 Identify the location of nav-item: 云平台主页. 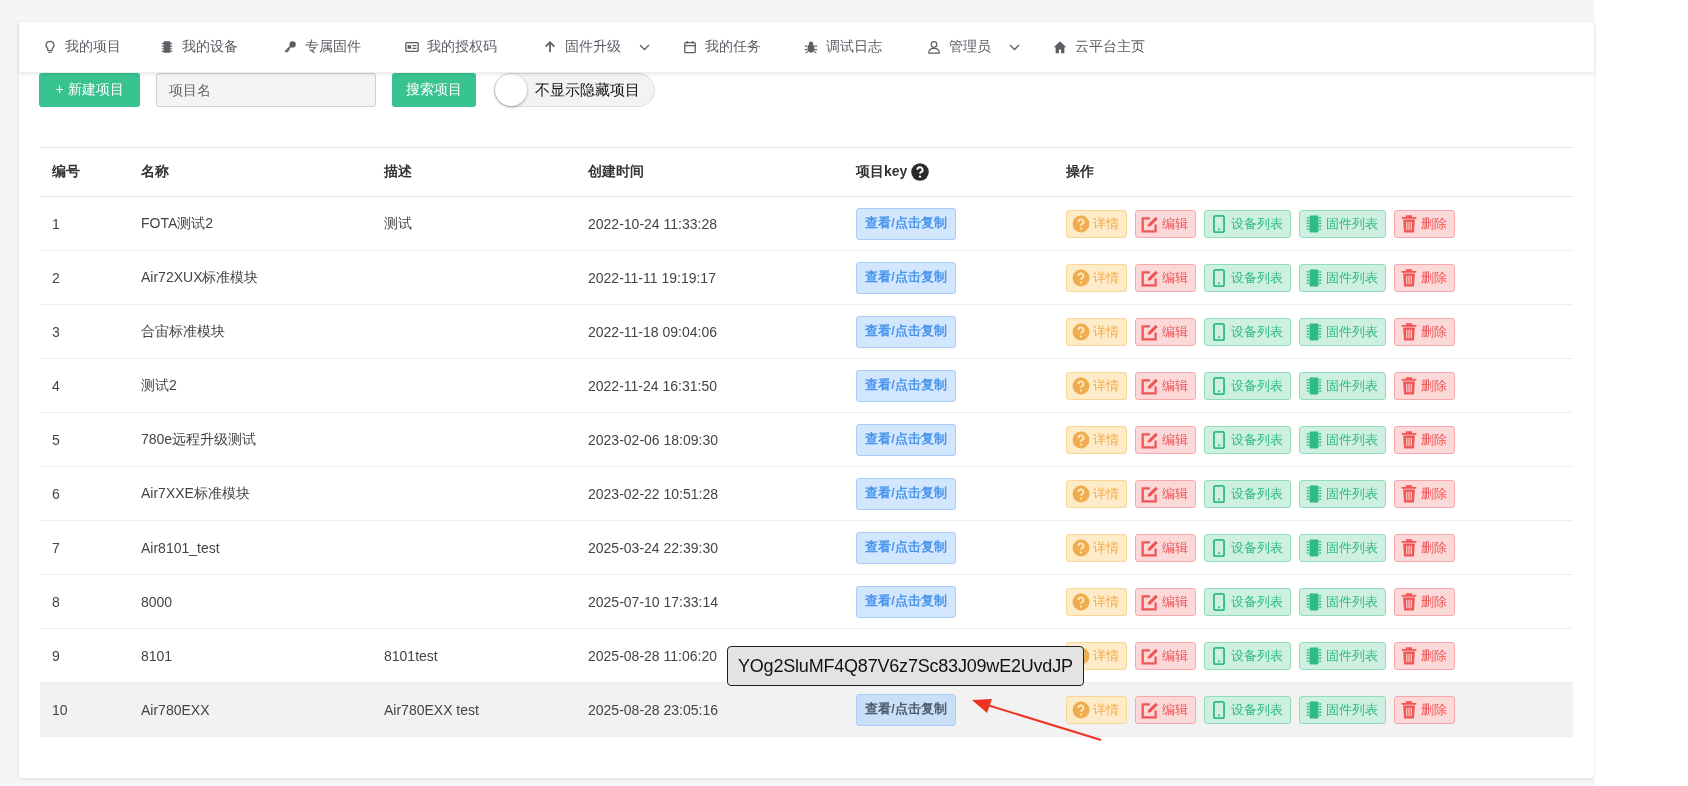
(1123, 47).